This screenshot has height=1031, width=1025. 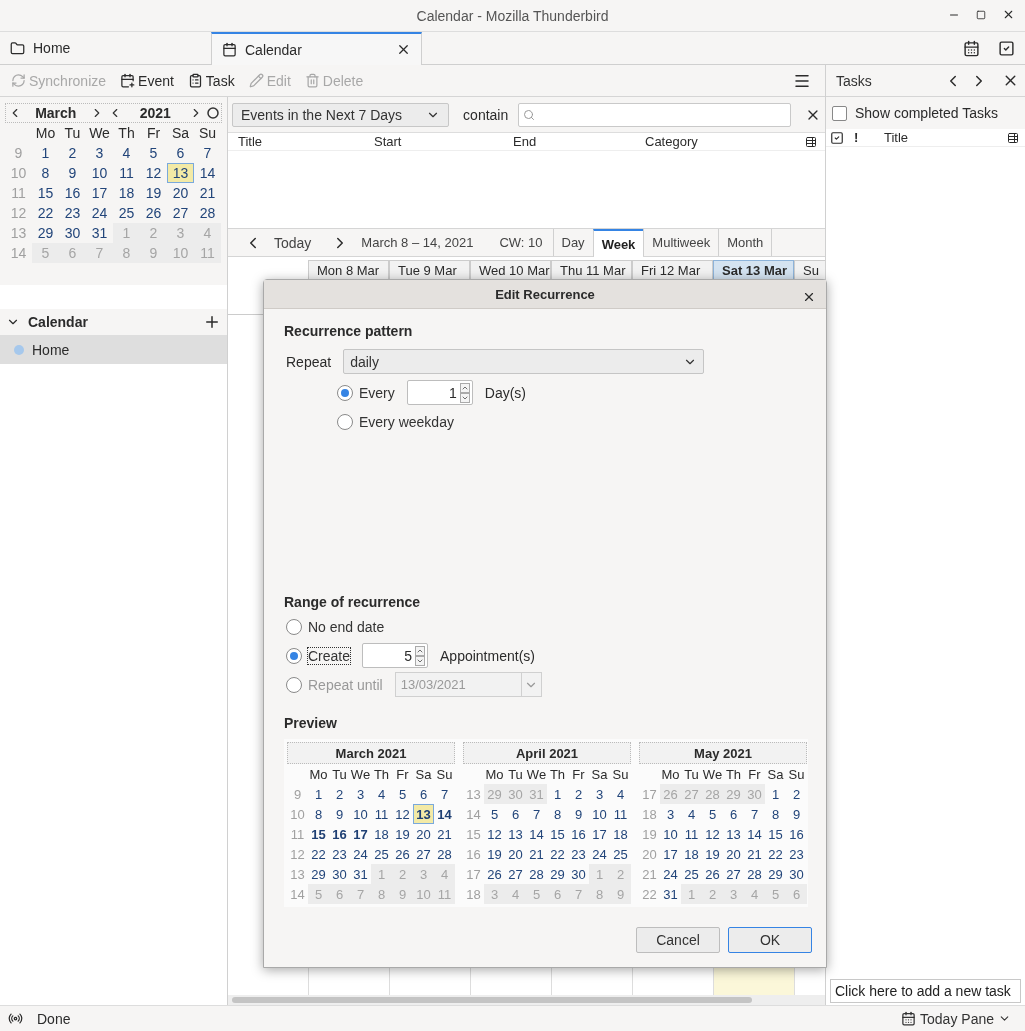 I want to click on scrollbar-thumb, so click(x=492, y=1000).